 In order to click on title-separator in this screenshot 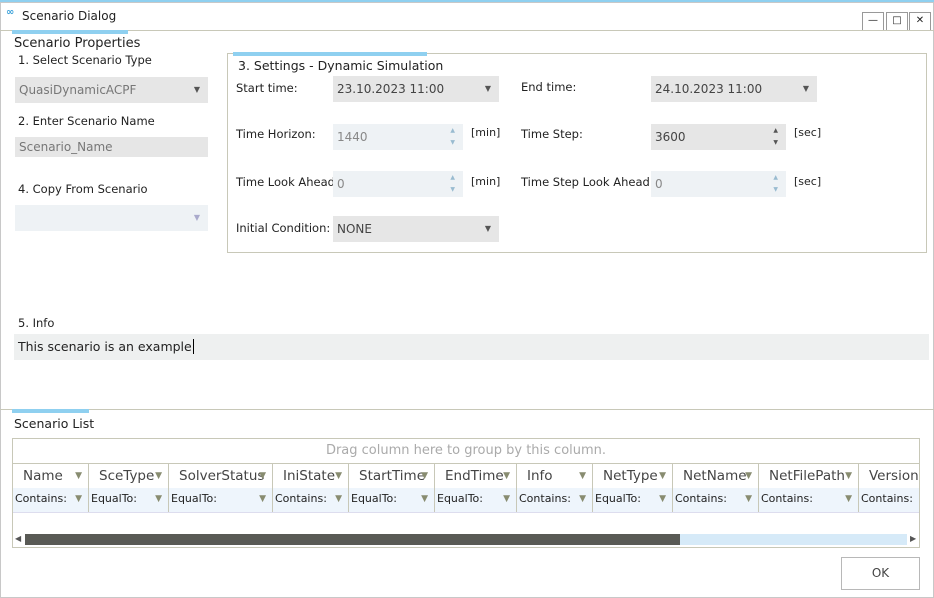, I will do `click(467, 30)`.